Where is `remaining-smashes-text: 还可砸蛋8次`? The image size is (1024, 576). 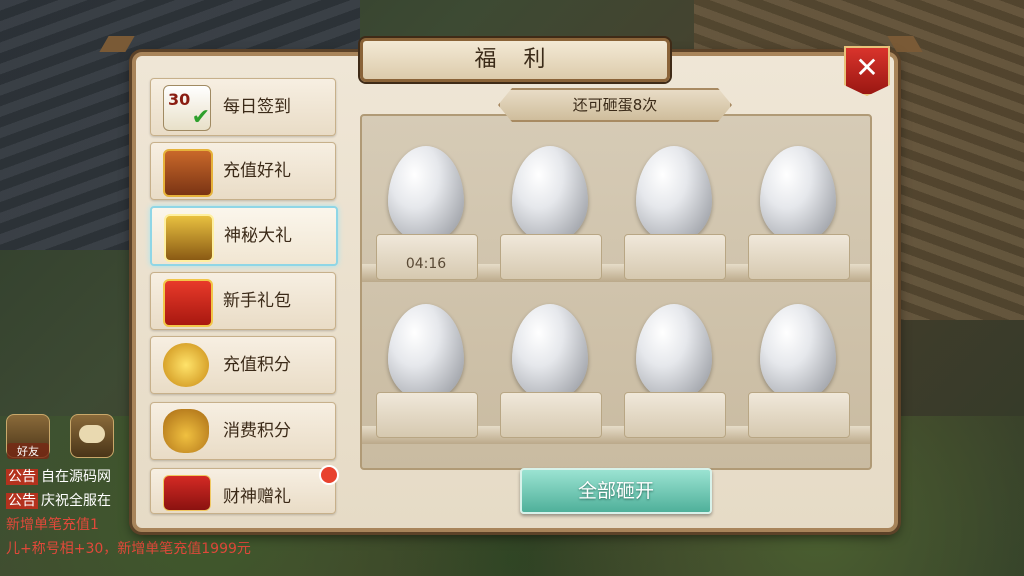 remaining-smashes-text: 还可砸蛋8次 is located at coordinates (615, 105).